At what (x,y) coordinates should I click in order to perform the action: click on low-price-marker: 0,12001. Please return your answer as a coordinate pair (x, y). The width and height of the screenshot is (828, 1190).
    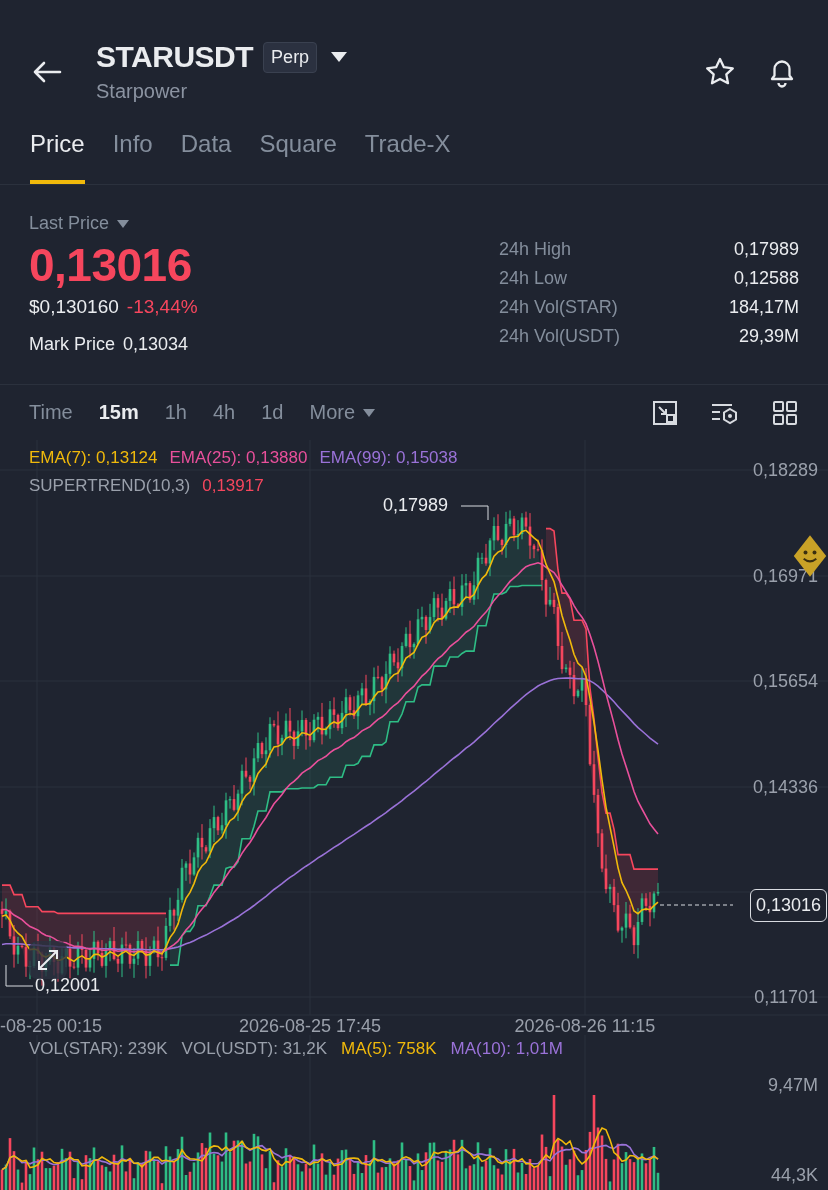
    Looking at the image, I should click on (68, 985).